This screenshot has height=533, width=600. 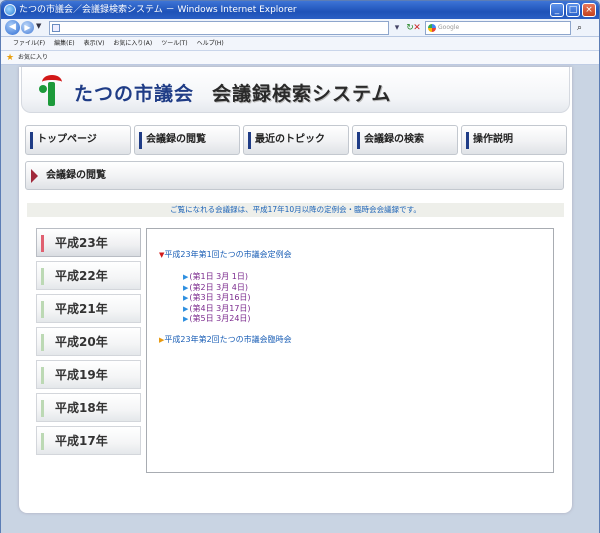 I want to click on day-link-3: ▶(第3日 3月16日), so click(x=217, y=298).